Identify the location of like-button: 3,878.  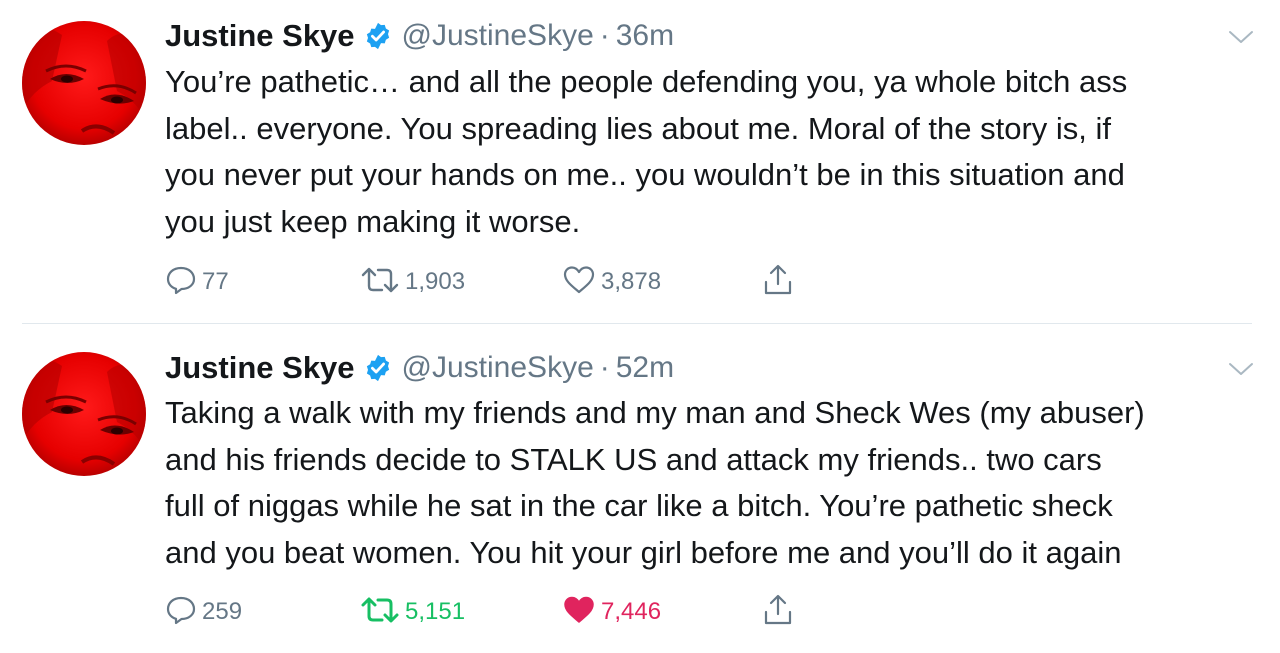
(611, 282).